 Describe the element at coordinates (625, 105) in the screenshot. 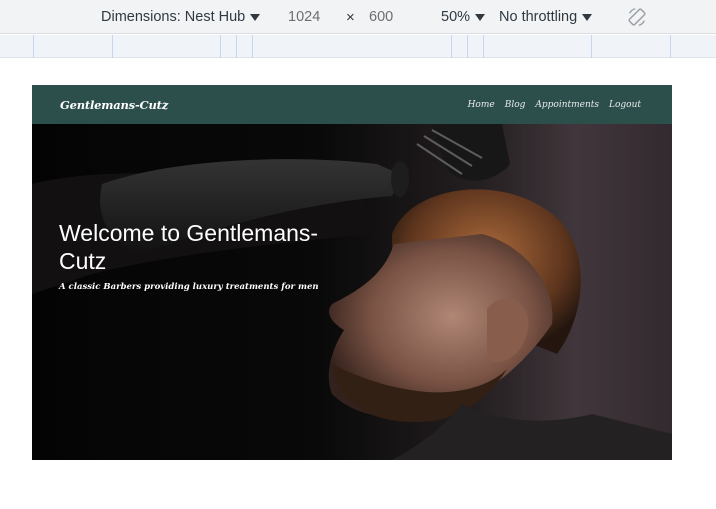

I see `nav-link-logout: Logout` at that location.